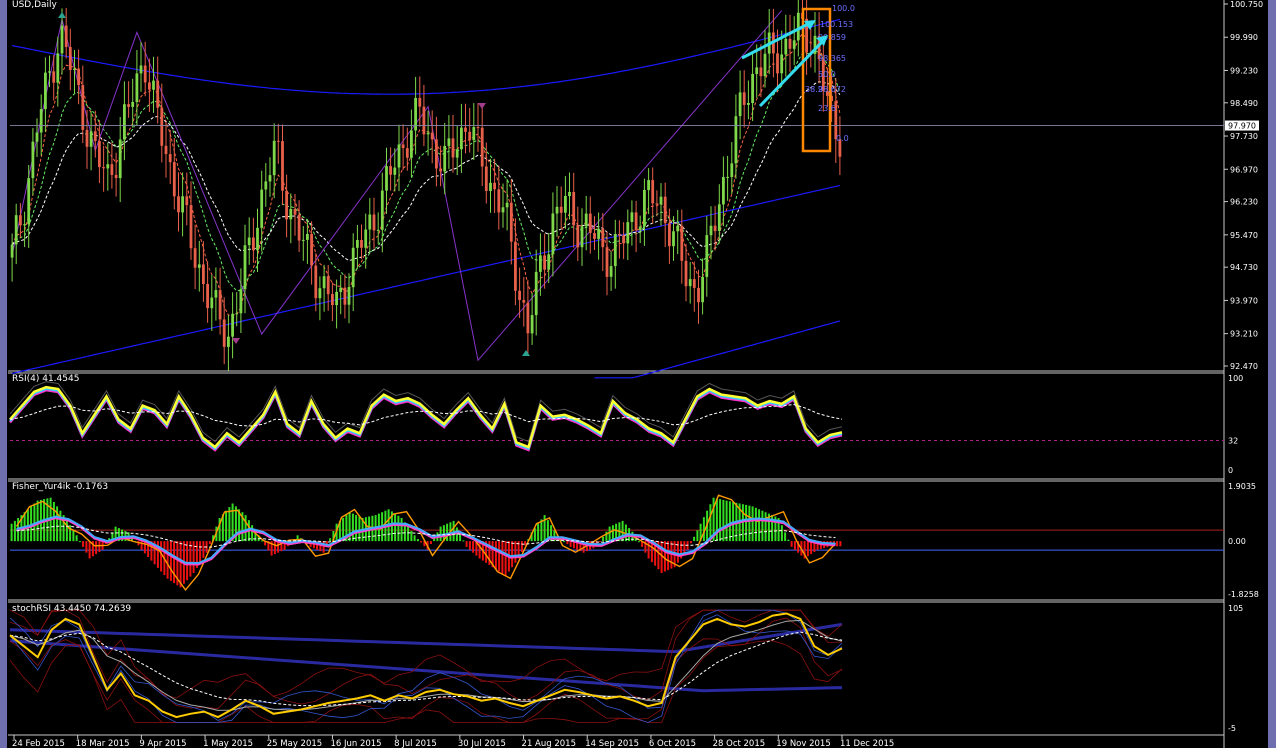  Describe the element at coordinates (832, 89) in the screenshot. I see `fib-level-label: 98.672` at that location.